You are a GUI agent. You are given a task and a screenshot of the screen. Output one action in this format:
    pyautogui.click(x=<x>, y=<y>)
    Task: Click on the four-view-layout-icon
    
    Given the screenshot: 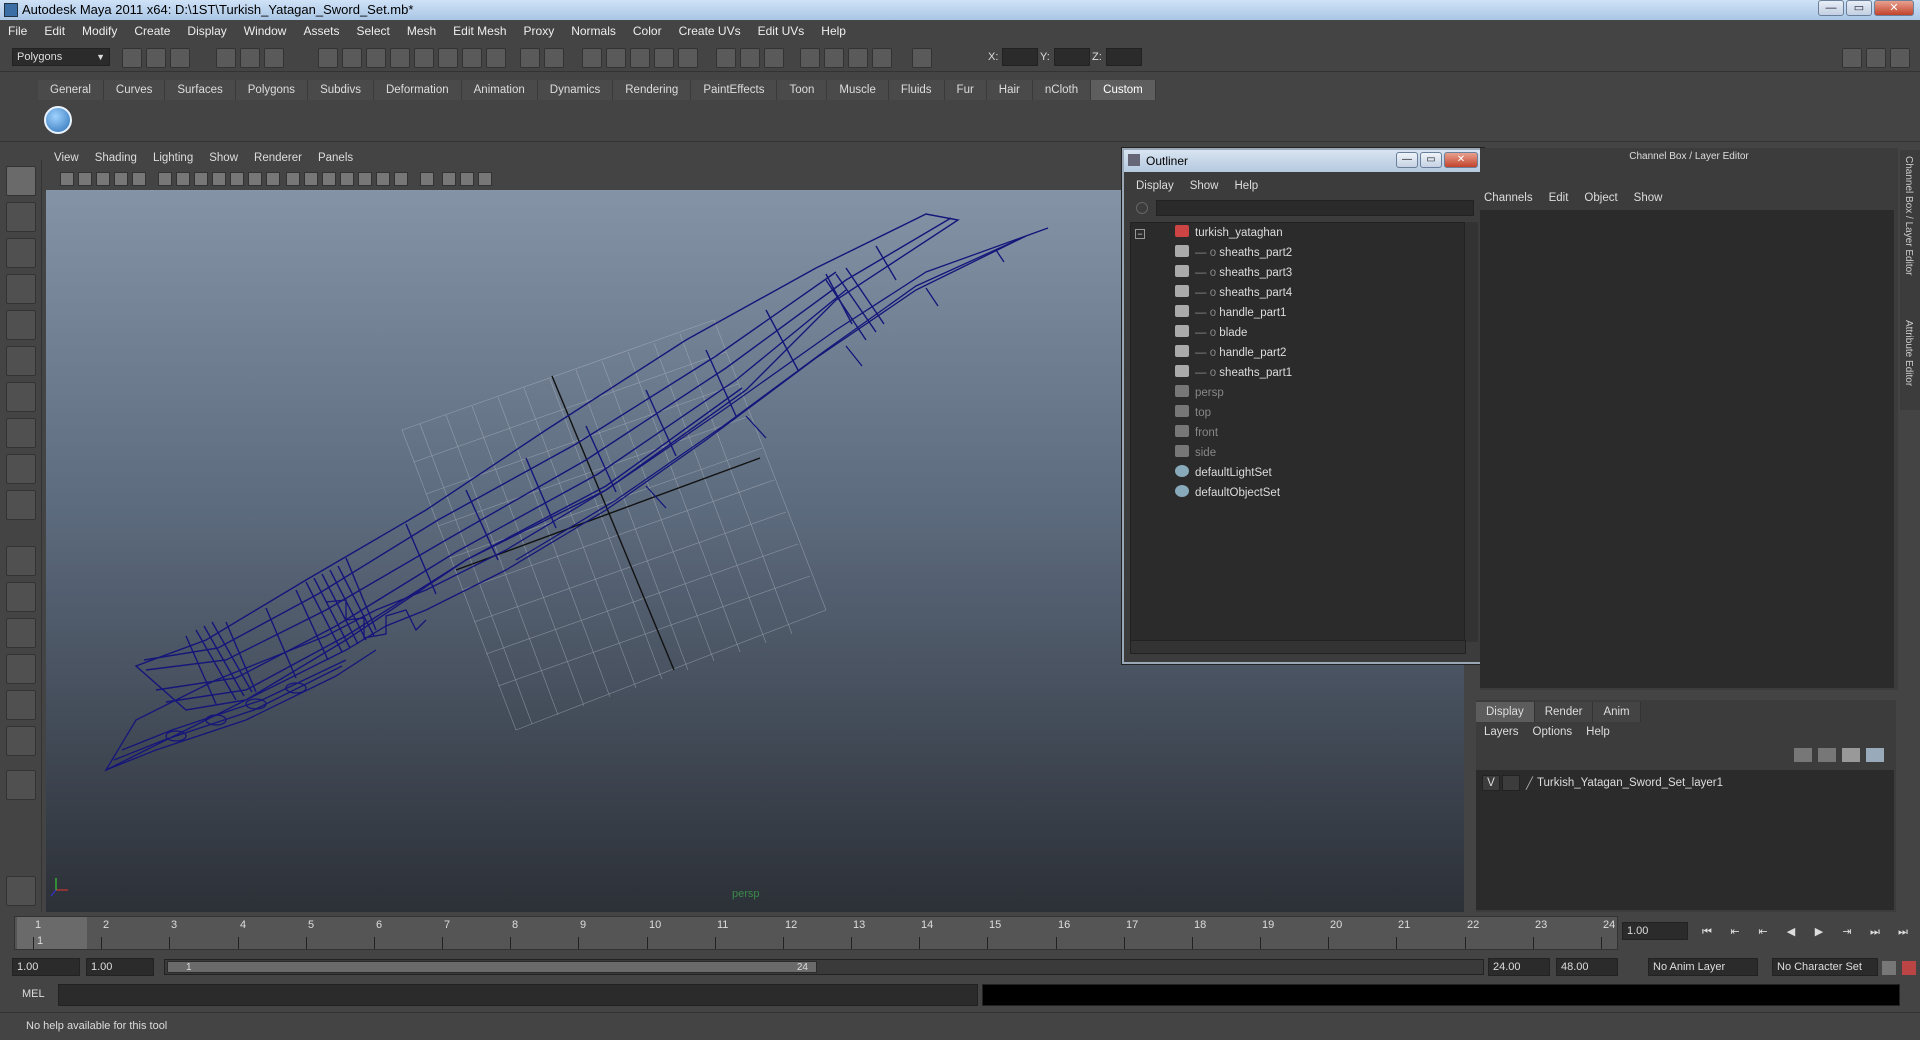 What is the action you would take?
    pyautogui.click(x=21, y=597)
    